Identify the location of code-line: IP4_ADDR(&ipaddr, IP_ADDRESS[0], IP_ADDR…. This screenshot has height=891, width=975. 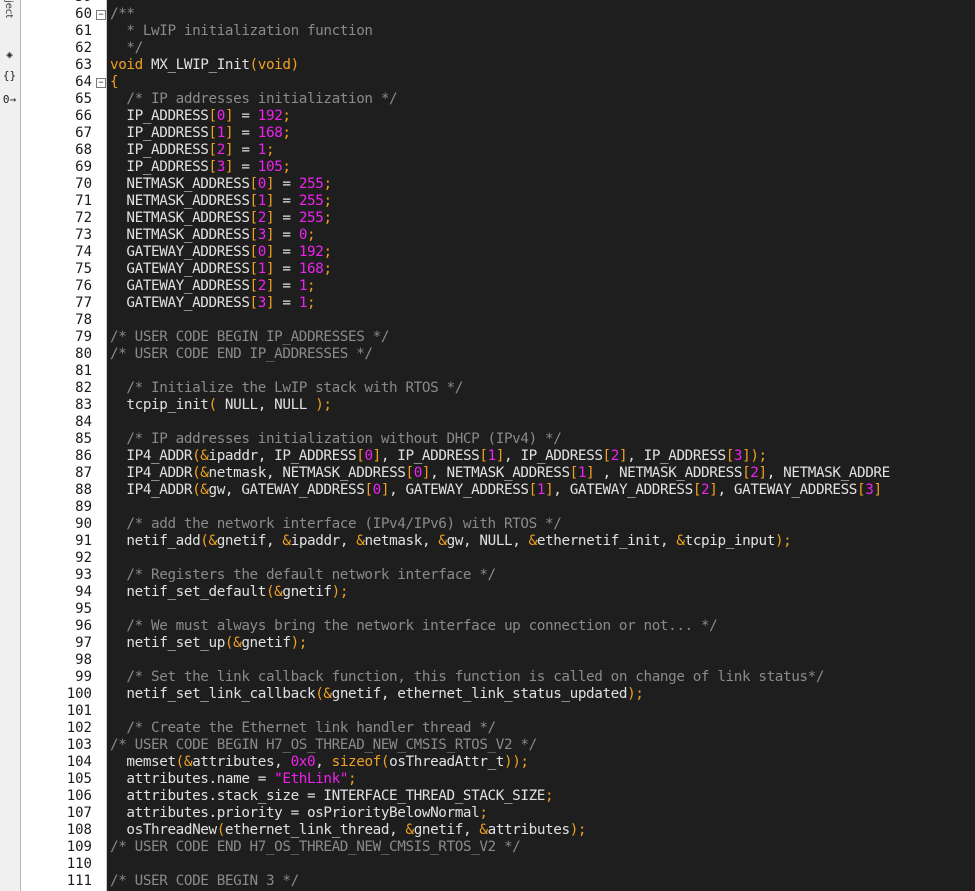
(438, 456).